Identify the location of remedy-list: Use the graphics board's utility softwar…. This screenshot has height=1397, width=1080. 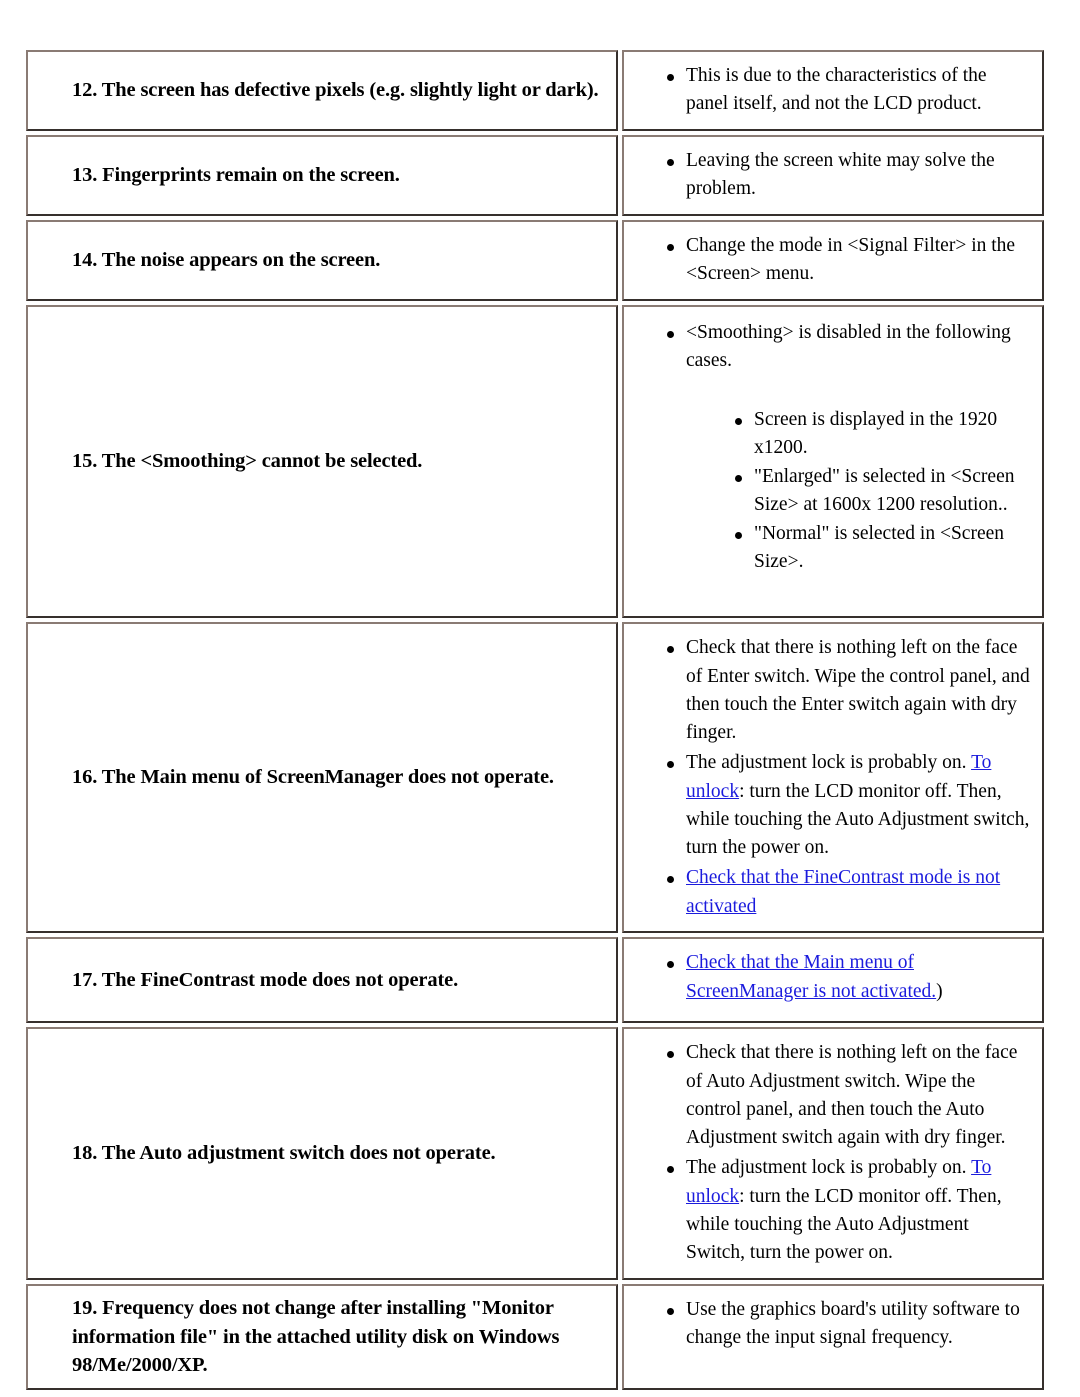
(828, 1324).